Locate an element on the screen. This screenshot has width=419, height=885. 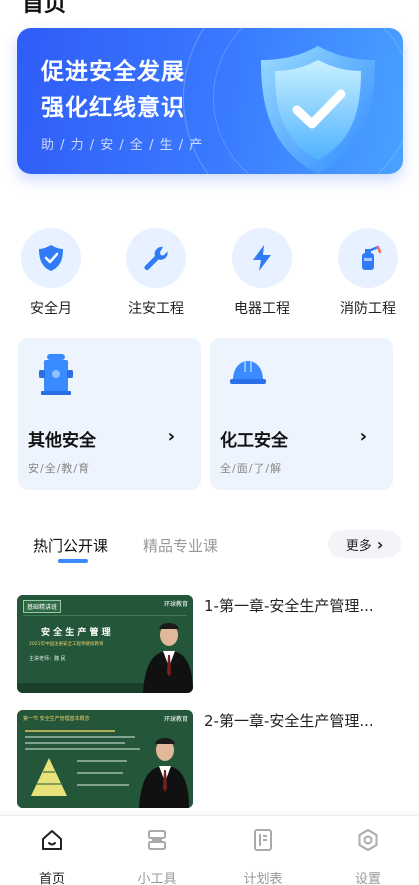
tabbar-settings: 设置 is located at coordinates (368, 856).